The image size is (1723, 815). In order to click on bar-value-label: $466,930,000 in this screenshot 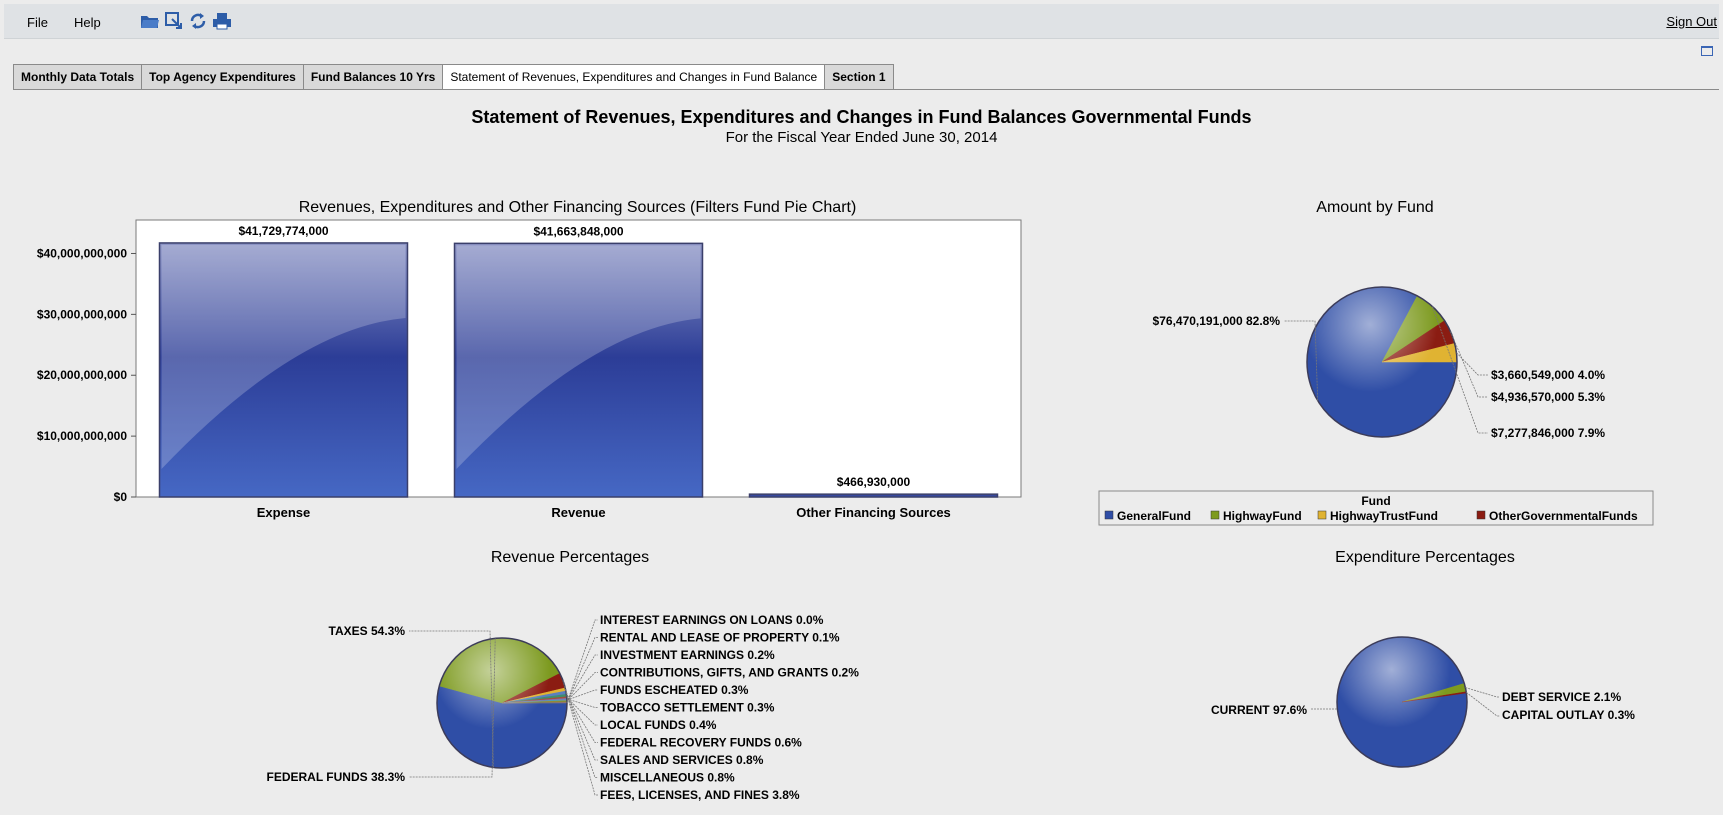, I will do `click(874, 482)`.